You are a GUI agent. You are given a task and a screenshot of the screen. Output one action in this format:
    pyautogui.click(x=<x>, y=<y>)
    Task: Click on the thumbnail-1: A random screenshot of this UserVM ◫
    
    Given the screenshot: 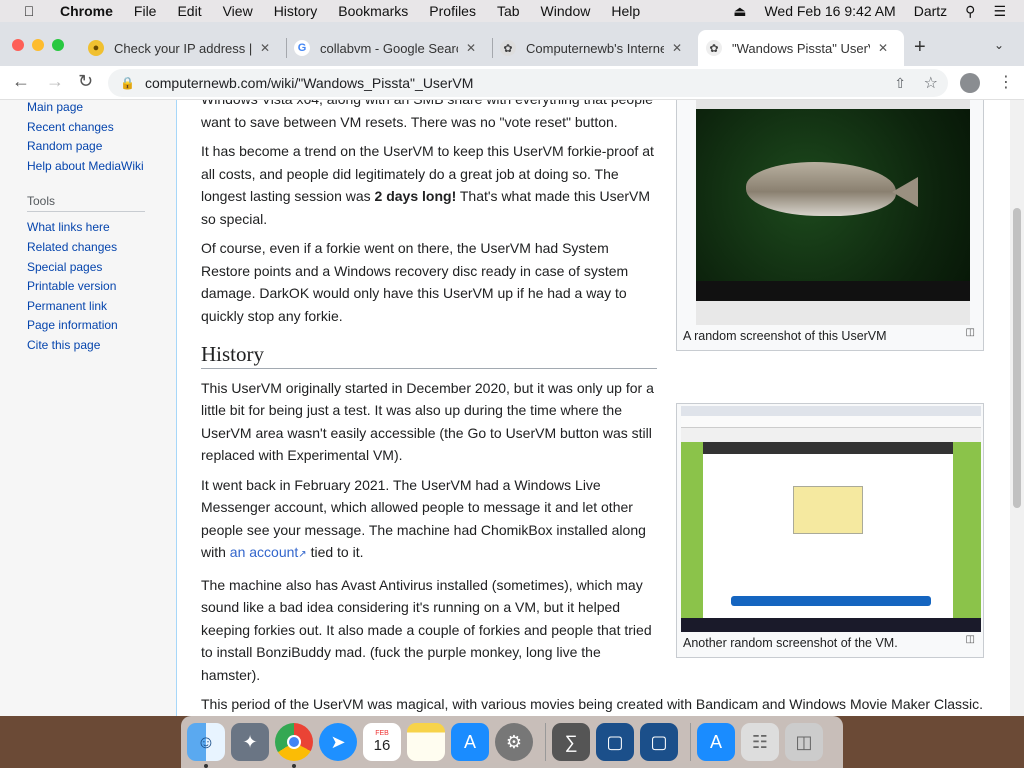 What is the action you would take?
    pyautogui.click(x=830, y=225)
    